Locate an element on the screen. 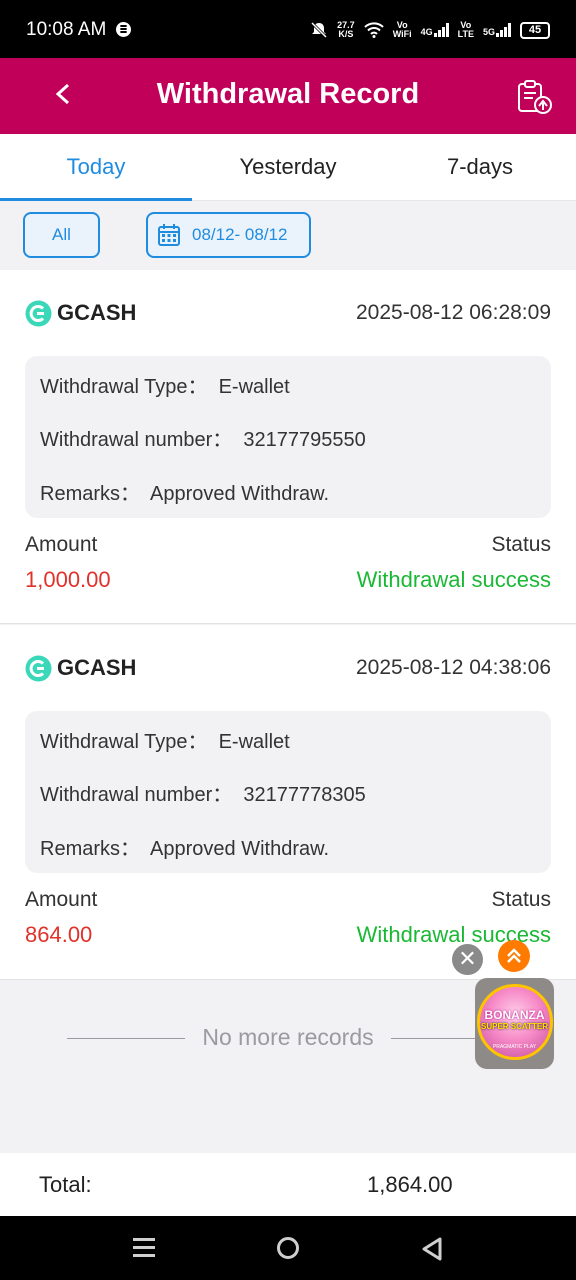 Image resolution: width=576 pixels, height=1280 pixels. app-header: Withdrawal Record is located at coordinates (288, 96).